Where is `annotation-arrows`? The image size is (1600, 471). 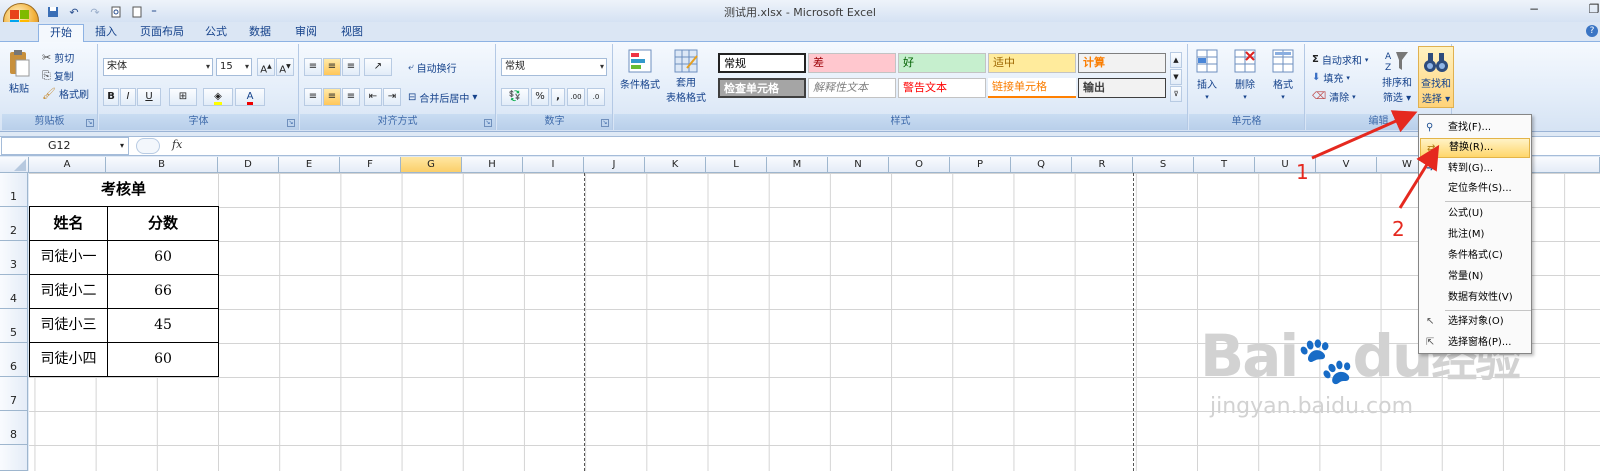 annotation-arrows is located at coordinates (1375, 159).